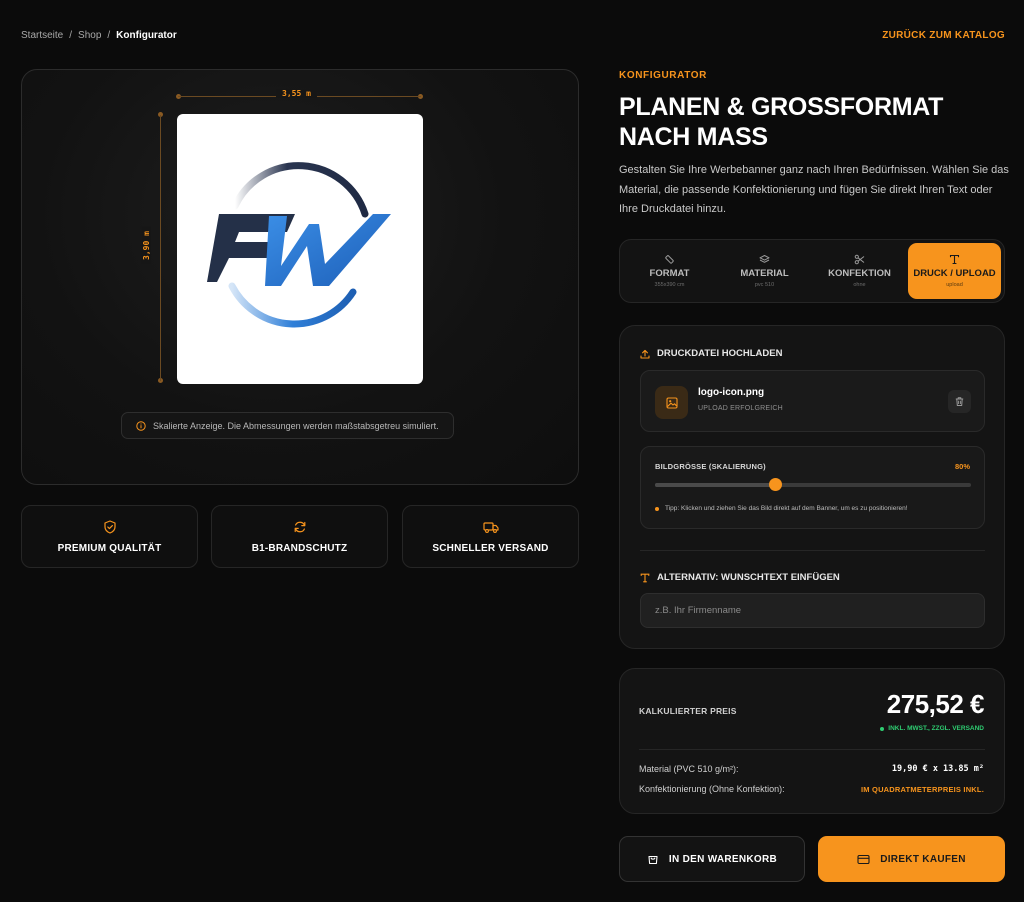 The image size is (1024, 902). Describe the element at coordinates (859, 259) in the screenshot. I see `scissors-icon` at that location.